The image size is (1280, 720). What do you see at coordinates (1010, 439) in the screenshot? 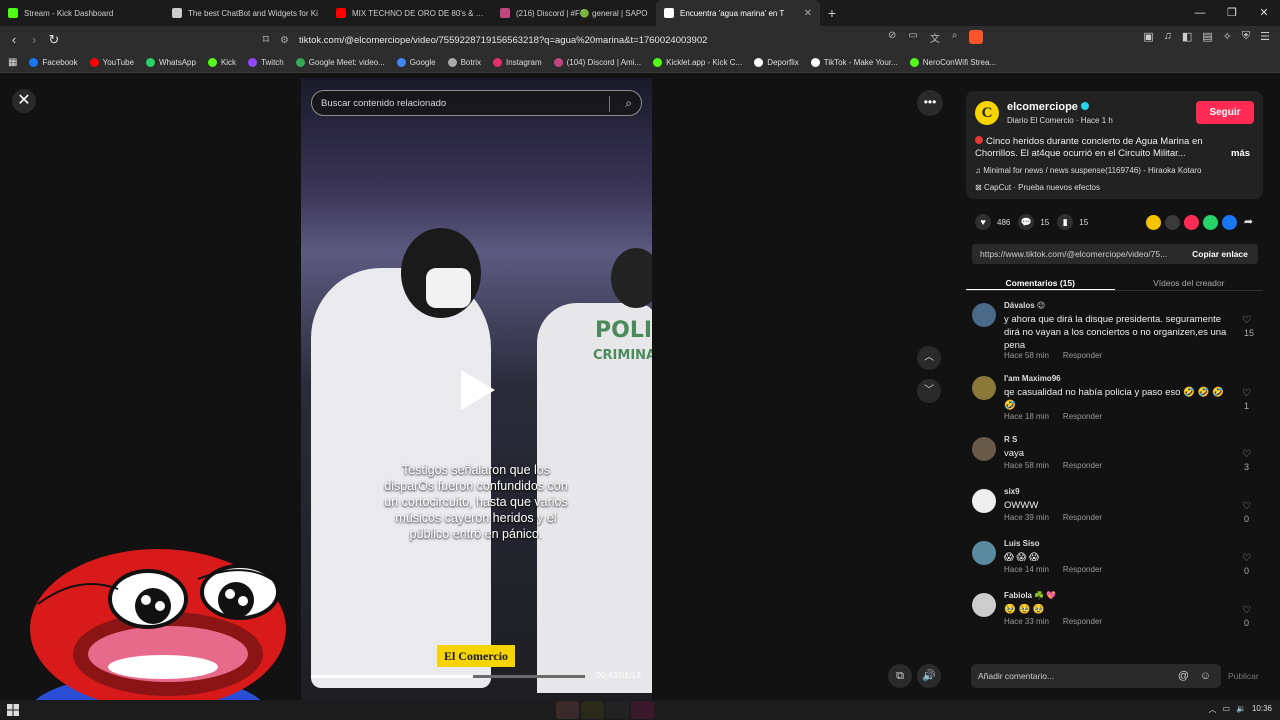
I see `commenter-name: R S` at bounding box center [1010, 439].